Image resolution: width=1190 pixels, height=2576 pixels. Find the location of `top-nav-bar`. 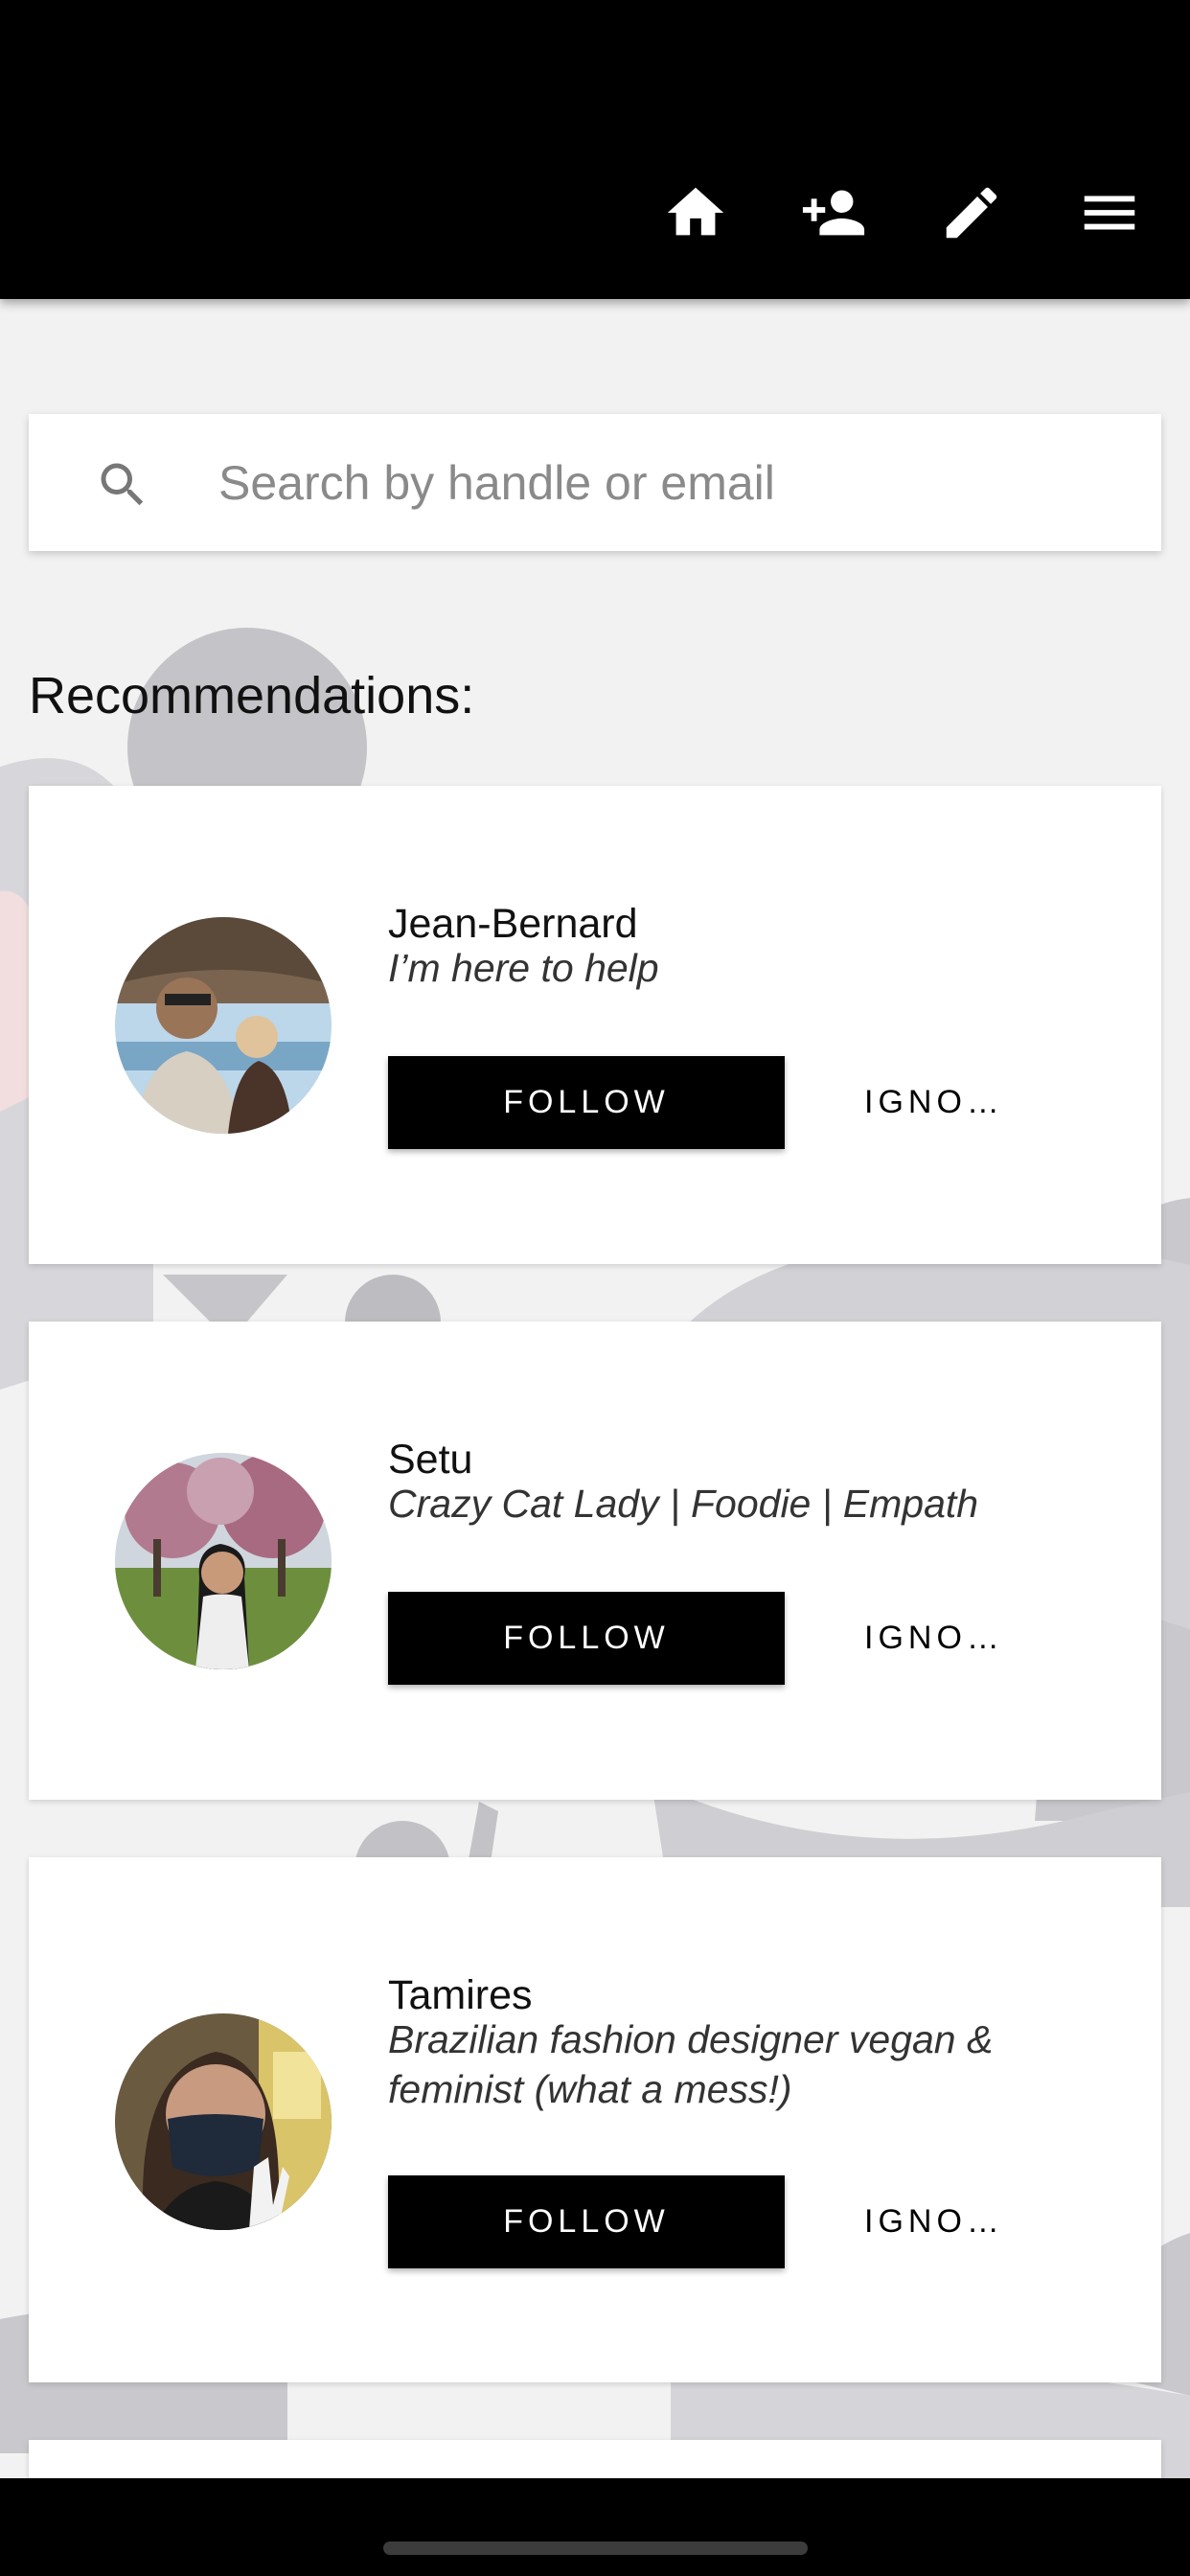

top-nav-bar is located at coordinates (595, 149).